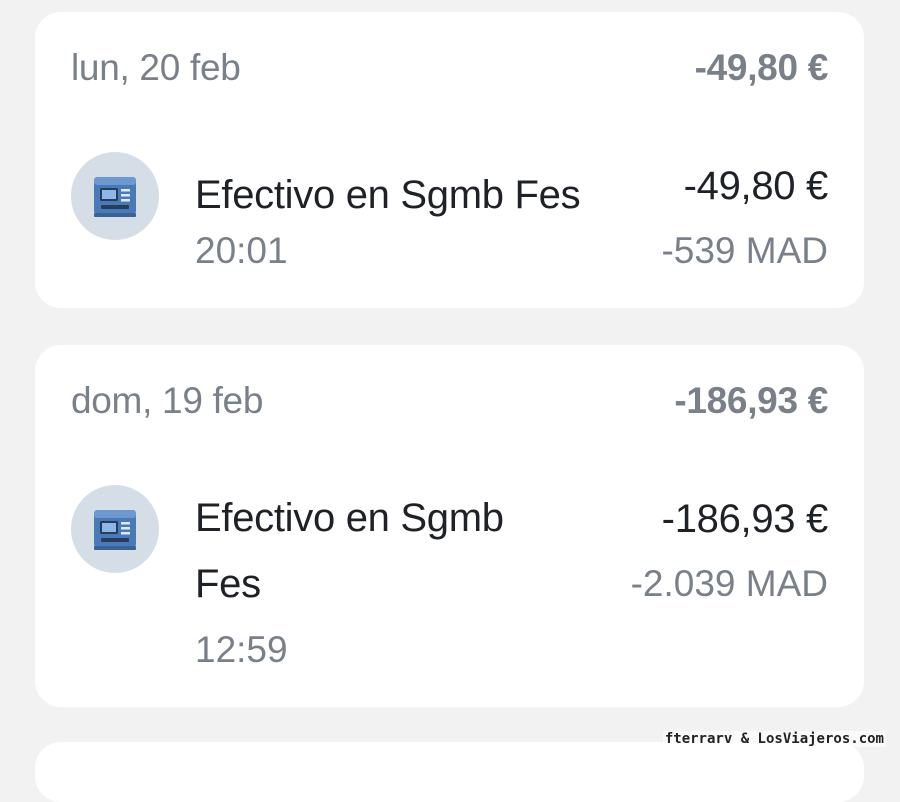 The height and width of the screenshot is (802, 900). Describe the element at coordinates (745, 519) in the screenshot. I see `transaction-amount: -186,93 €` at that location.